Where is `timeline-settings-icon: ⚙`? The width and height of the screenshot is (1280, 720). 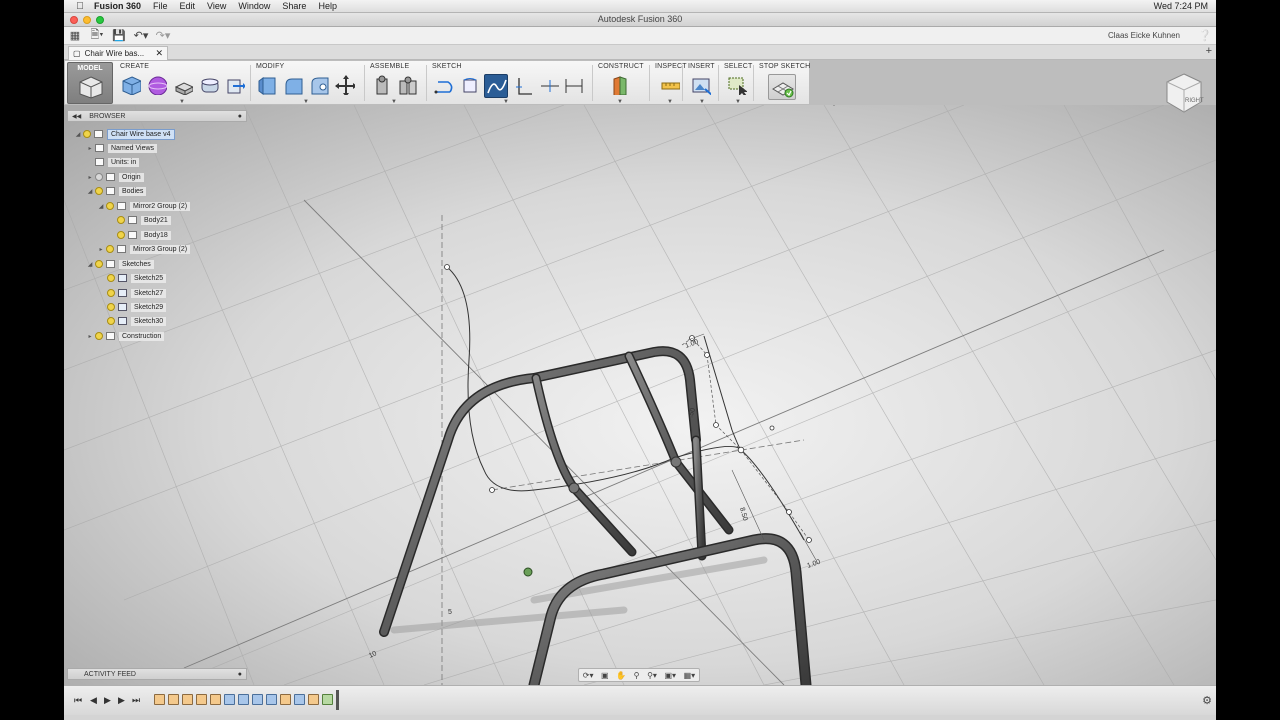
timeline-settings-icon: ⚙ is located at coordinates (1207, 700).